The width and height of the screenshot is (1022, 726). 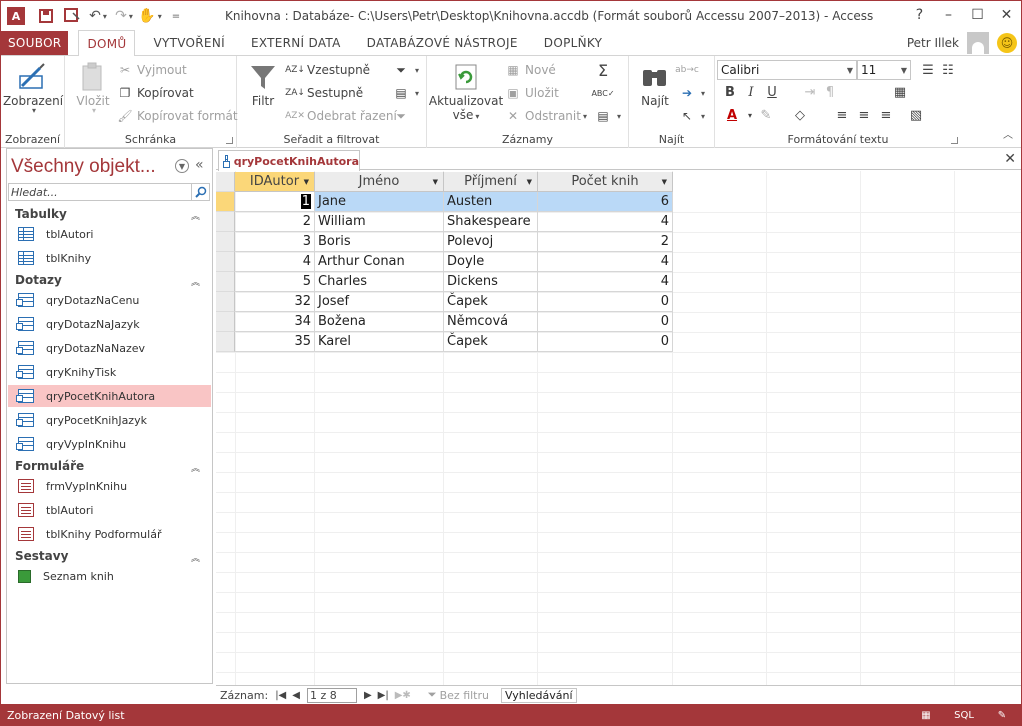 What do you see at coordinates (109, 444) in the screenshot?
I see `nav-item-qryvypinknihu: qryVypInKnihu` at bounding box center [109, 444].